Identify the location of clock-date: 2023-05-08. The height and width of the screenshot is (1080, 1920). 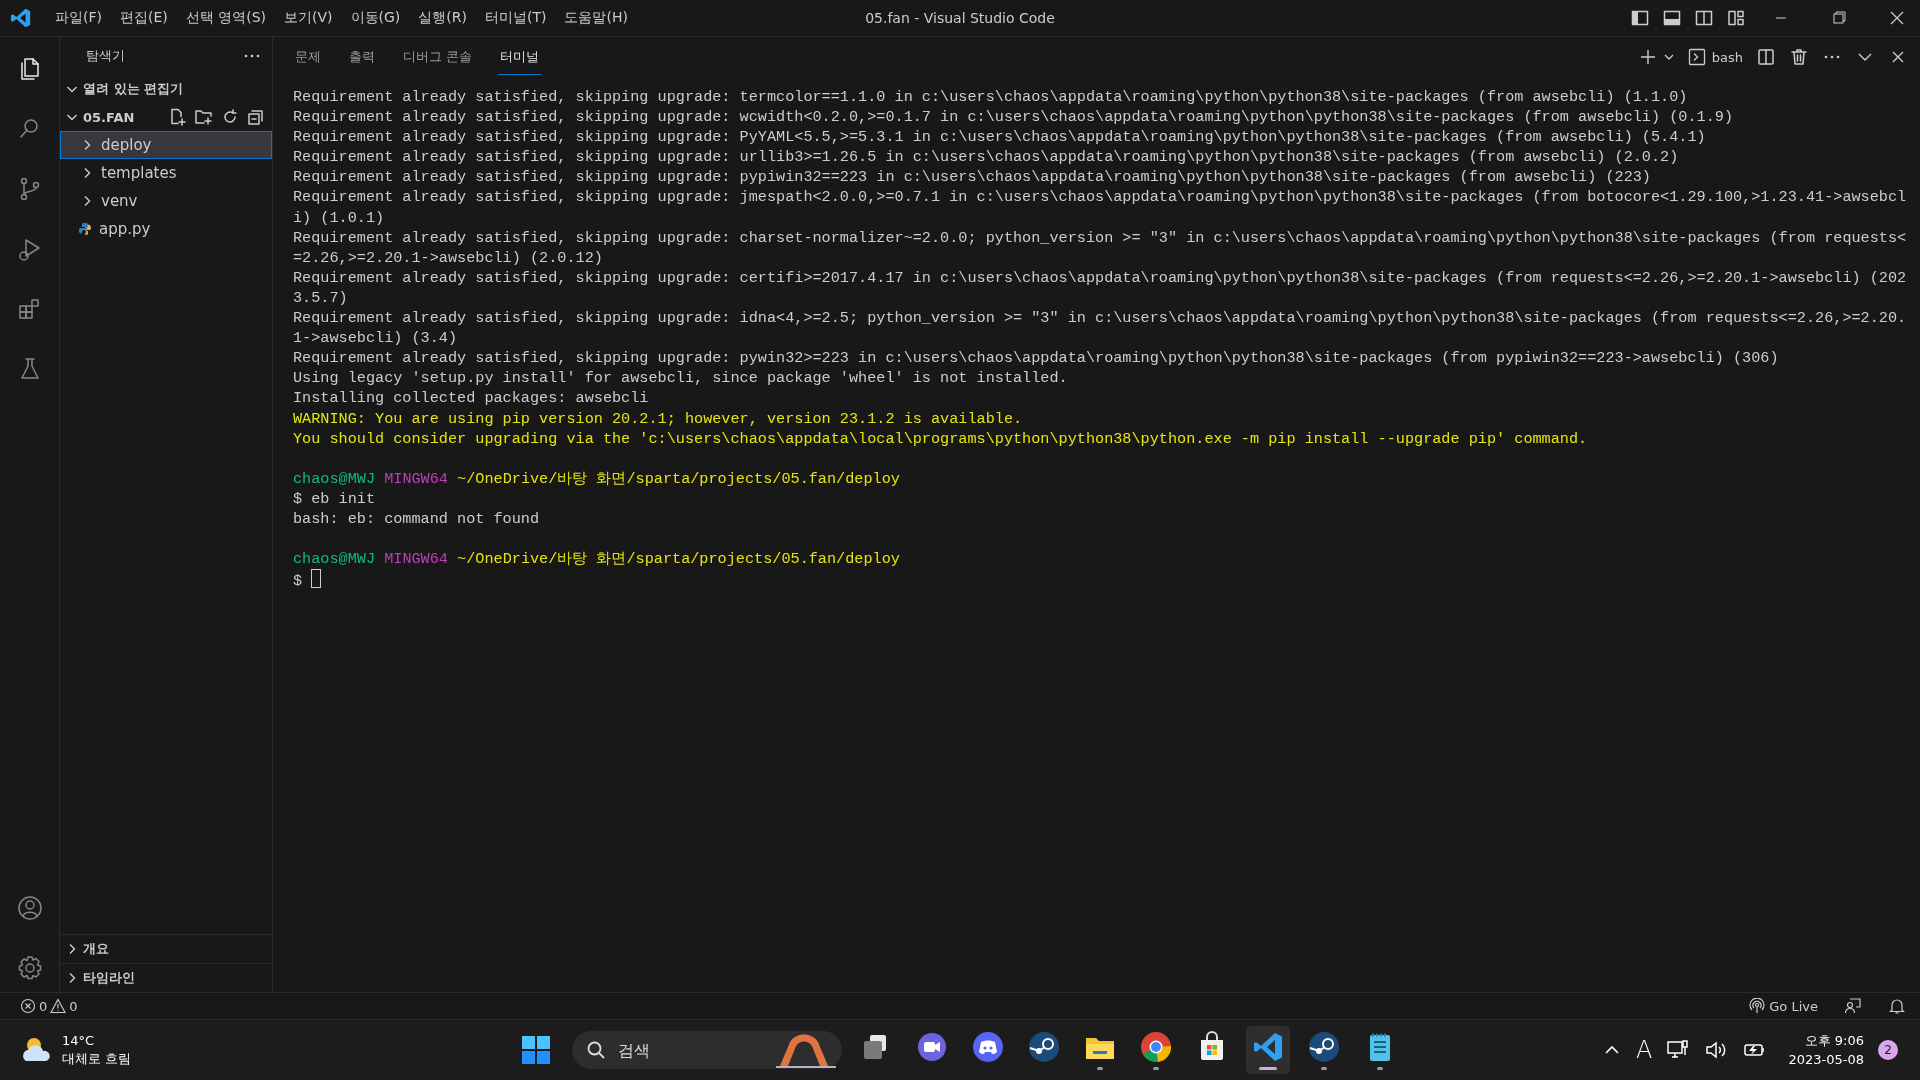
(1826, 1059).